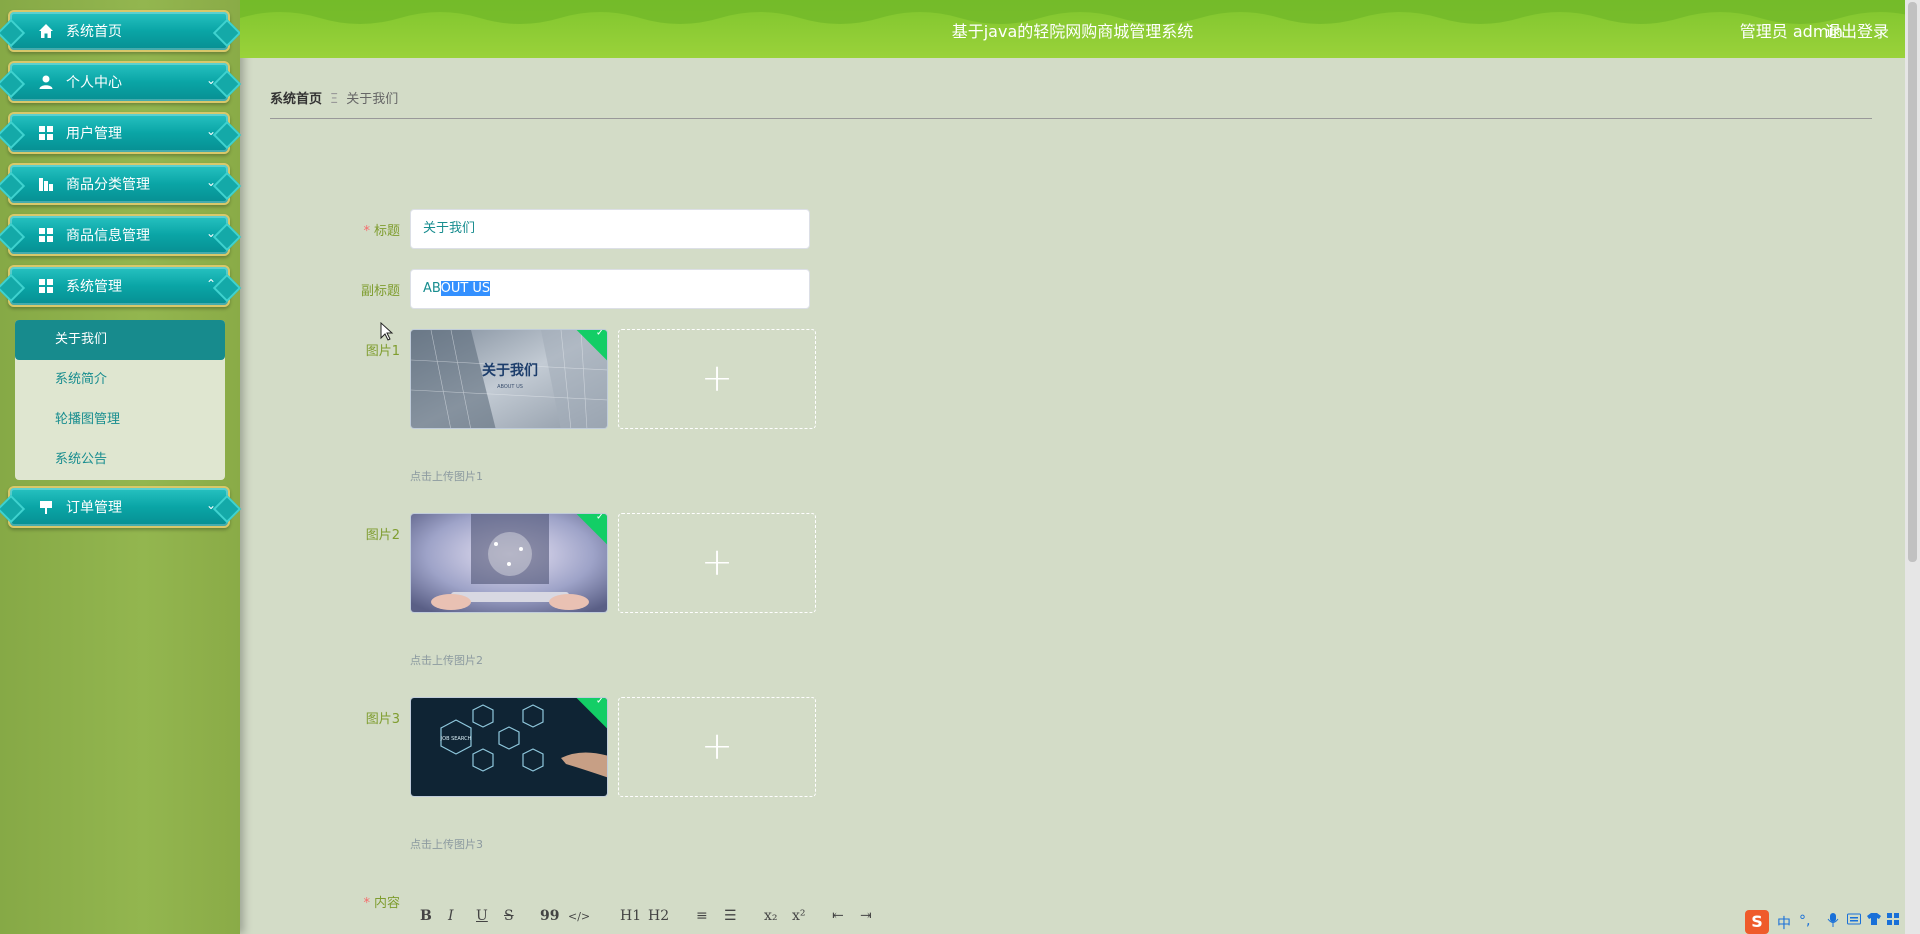 Image resolution: width=1920 pixels, height=934 pixels. What do you see at coordinates (510, 370) in the screenshot?
I see `svg-text: 关于我们` at bounding box center [510, 370].